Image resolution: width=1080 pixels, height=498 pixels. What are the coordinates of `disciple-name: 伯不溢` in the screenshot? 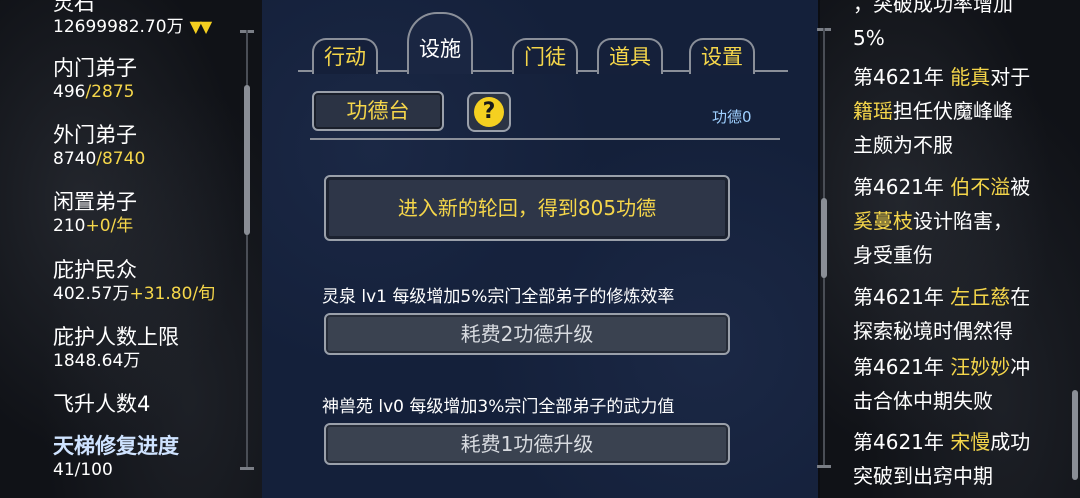 It's located at (980, 187).